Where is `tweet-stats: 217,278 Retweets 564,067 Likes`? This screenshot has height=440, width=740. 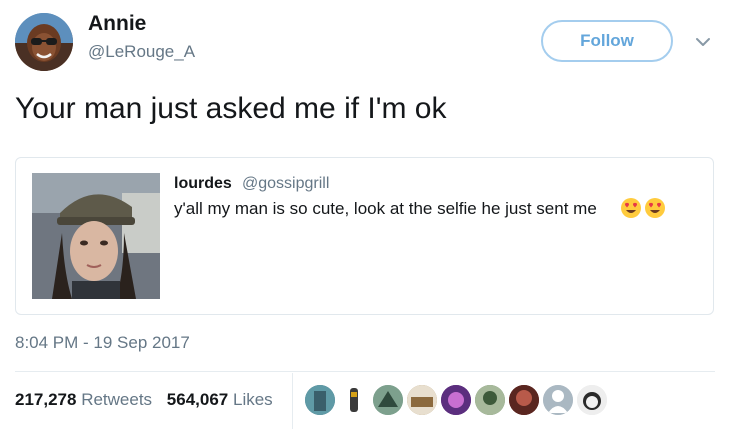
tweet-stats: 217,278 Retweets 564,067 Likes is located at coordinates (144, 400).